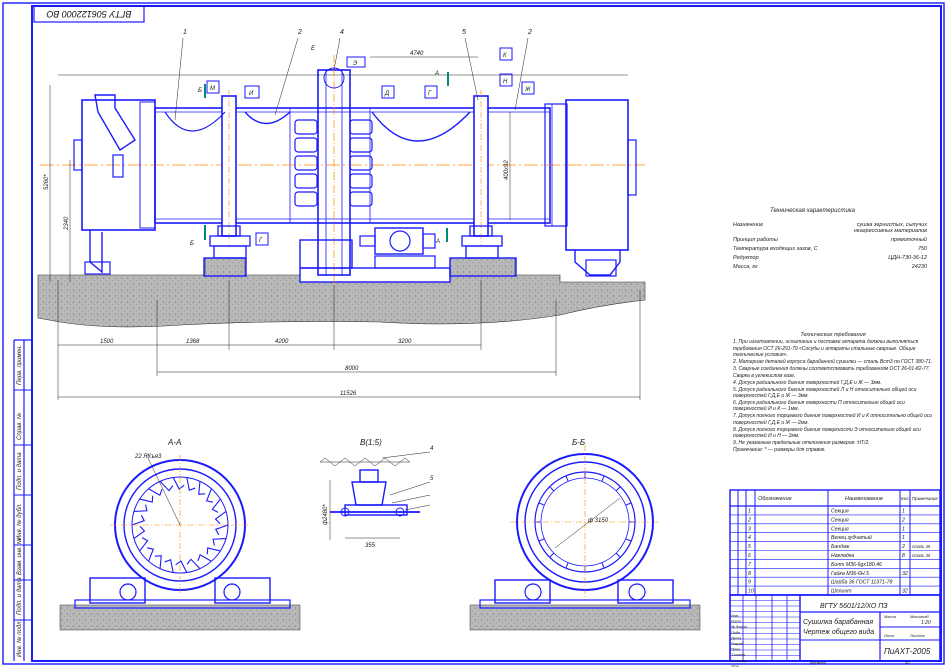 The height and width of the screenshot is (667, 947). Describe the element at coordinates (432, 479) in the screenshot. I see `detail-pos-5: 5` at that location.